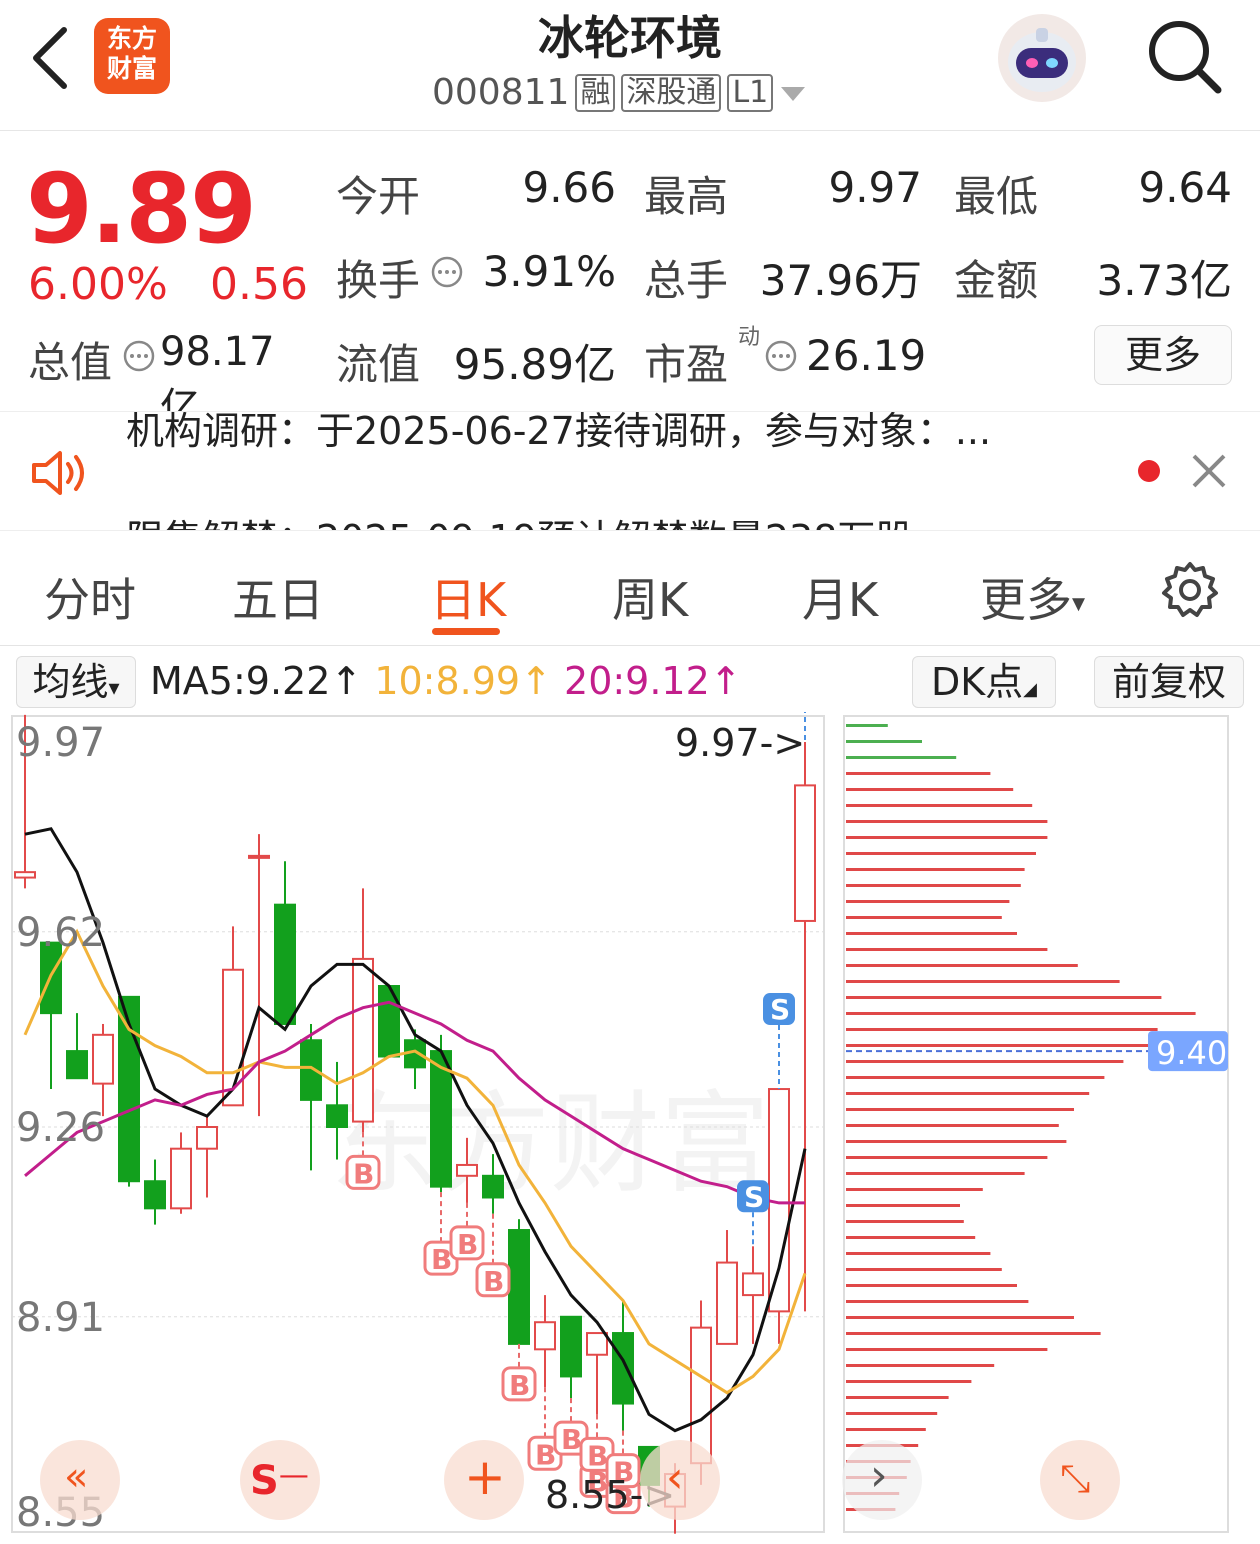  Describe the element at coordinates (278, 597) in the screenshot. I see `tab-five-day: 五日` at that location.